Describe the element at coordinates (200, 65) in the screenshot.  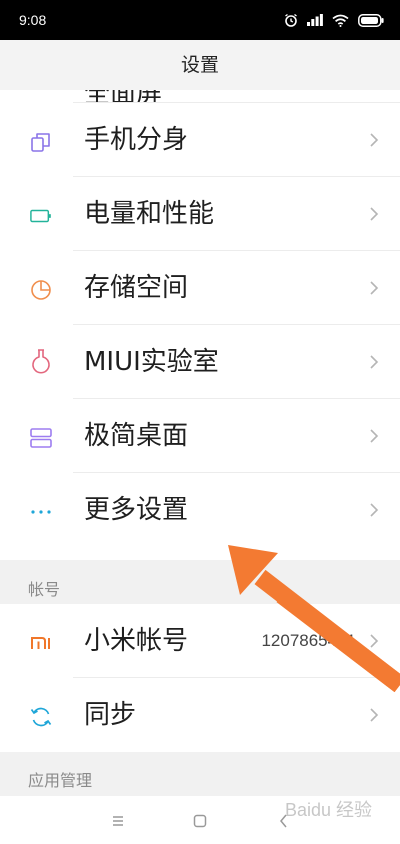
I see `page-title: 设置` at that location.